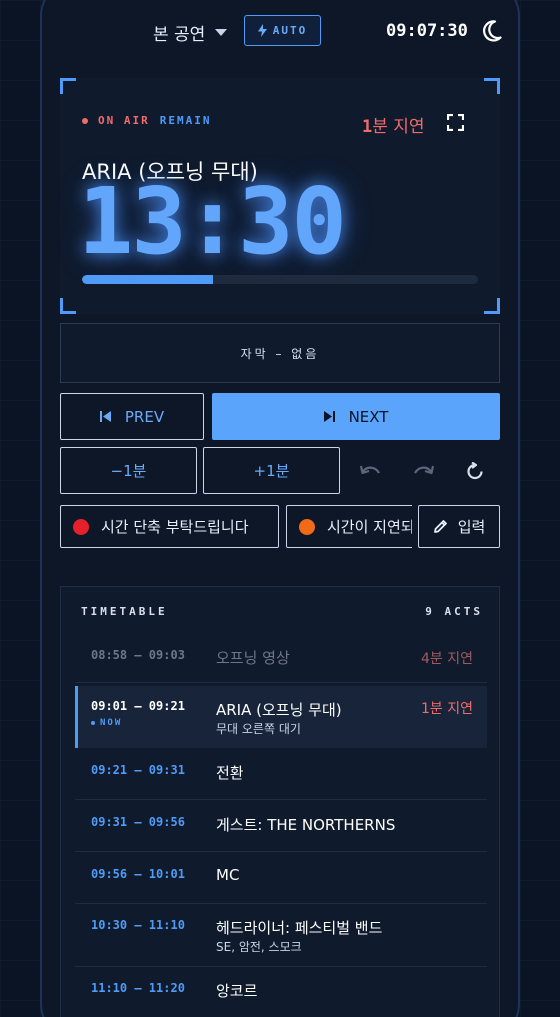  Describe the element at coordinates (447, 709) in the screenshot. I see `timetable-row-delay: 1분 지연` at that location.